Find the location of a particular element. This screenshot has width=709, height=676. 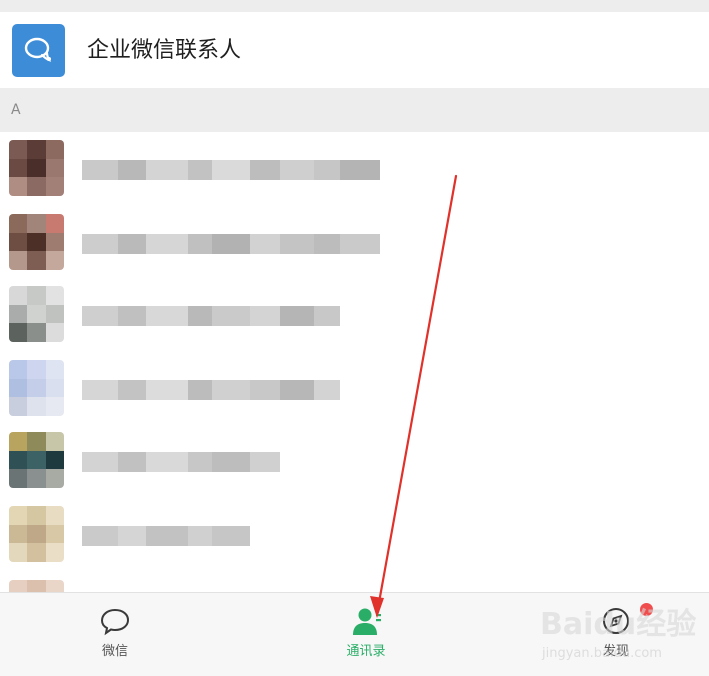

bottom-tab-bar: 微信 通讯录 发现 is located at coordinates (354, 634).